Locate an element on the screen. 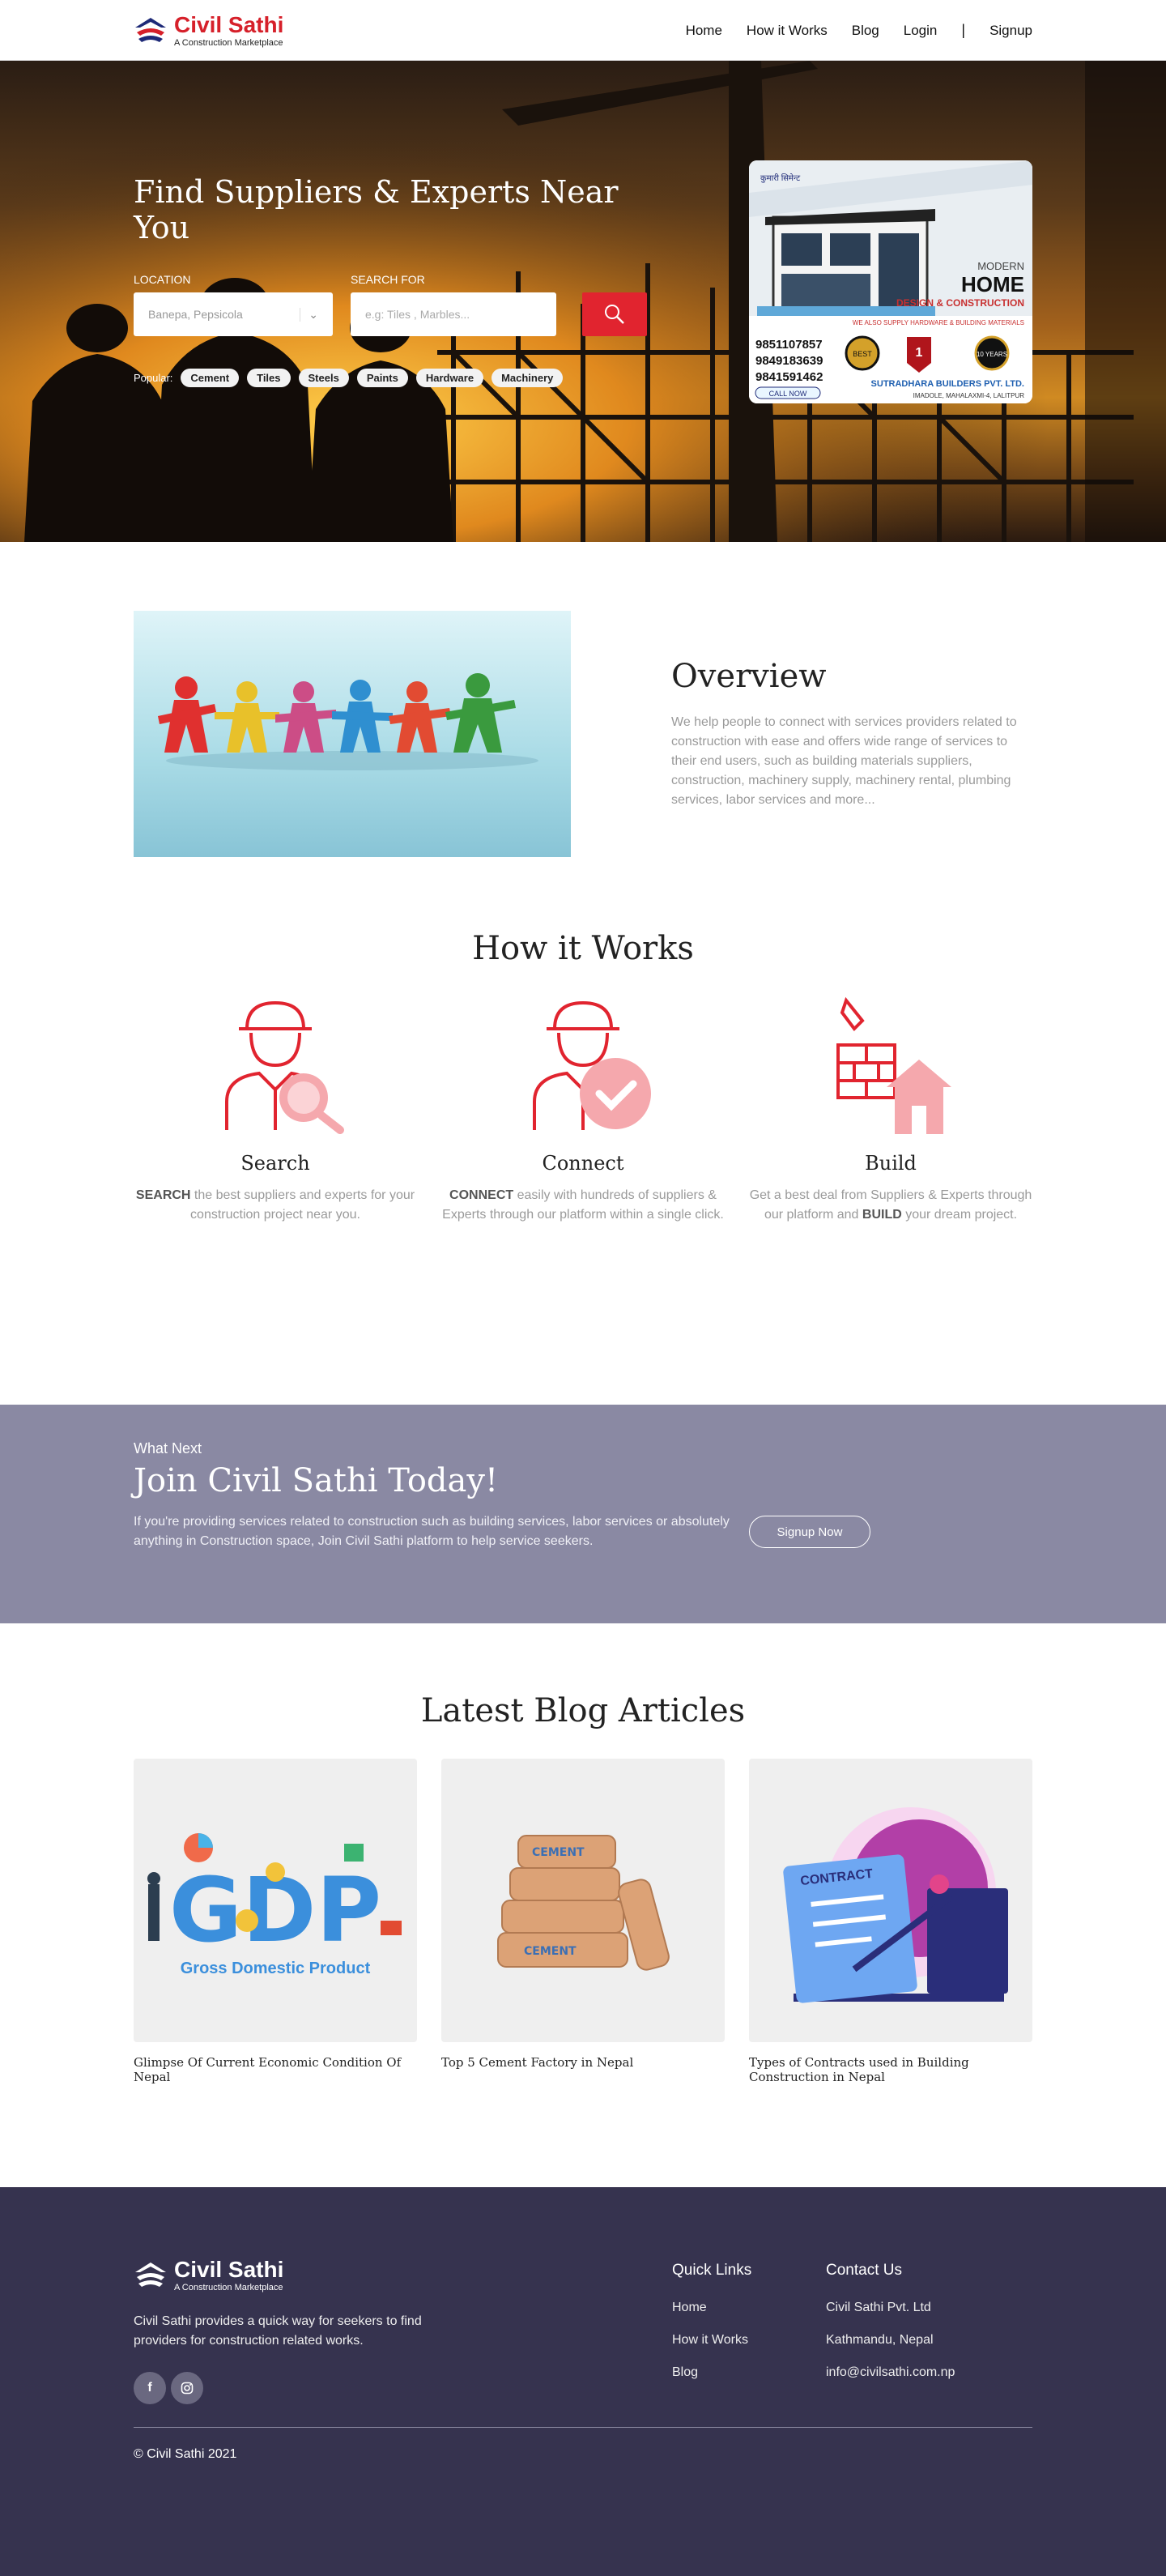 The width and height of the screenshot is (1166, 2576). overview-image is located at coordinates (352, 734).